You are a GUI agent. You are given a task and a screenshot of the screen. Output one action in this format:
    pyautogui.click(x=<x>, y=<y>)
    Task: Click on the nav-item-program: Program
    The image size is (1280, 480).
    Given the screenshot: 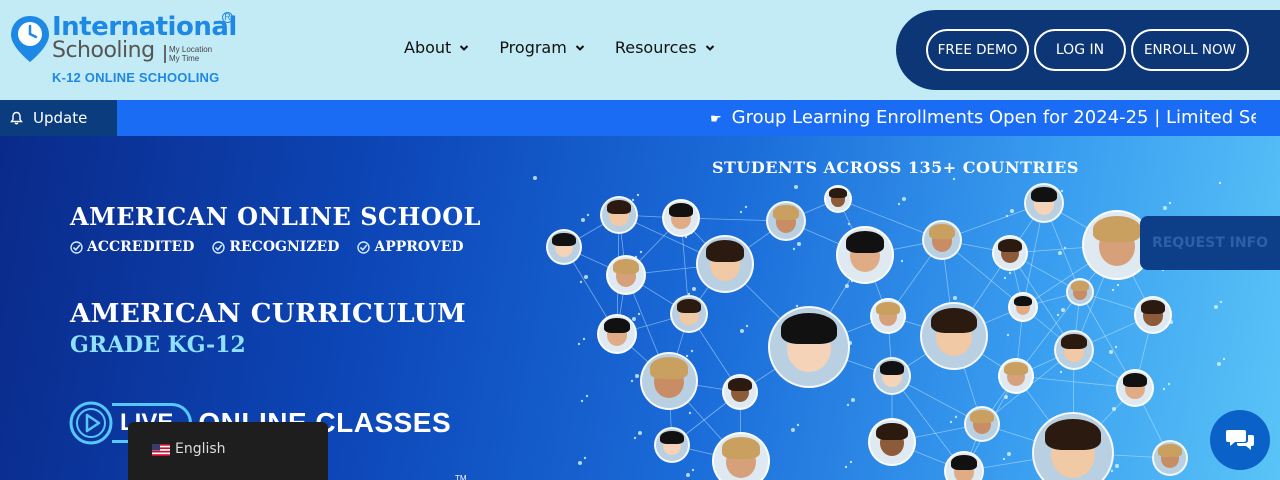 What is the action you would take?
    pyautogui.click(x=542, y=47)
    